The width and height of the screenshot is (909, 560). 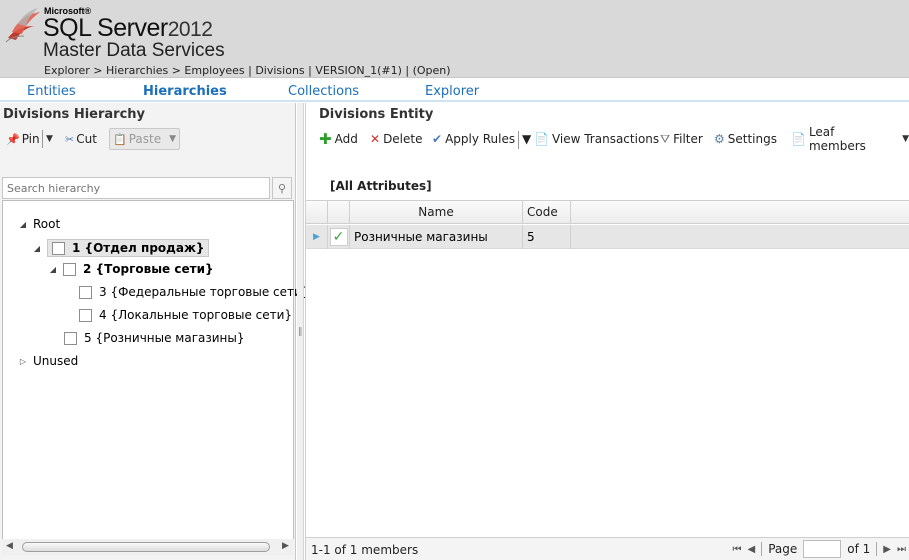 I want to click on toolbar-divider, so click(x=518, y=140).